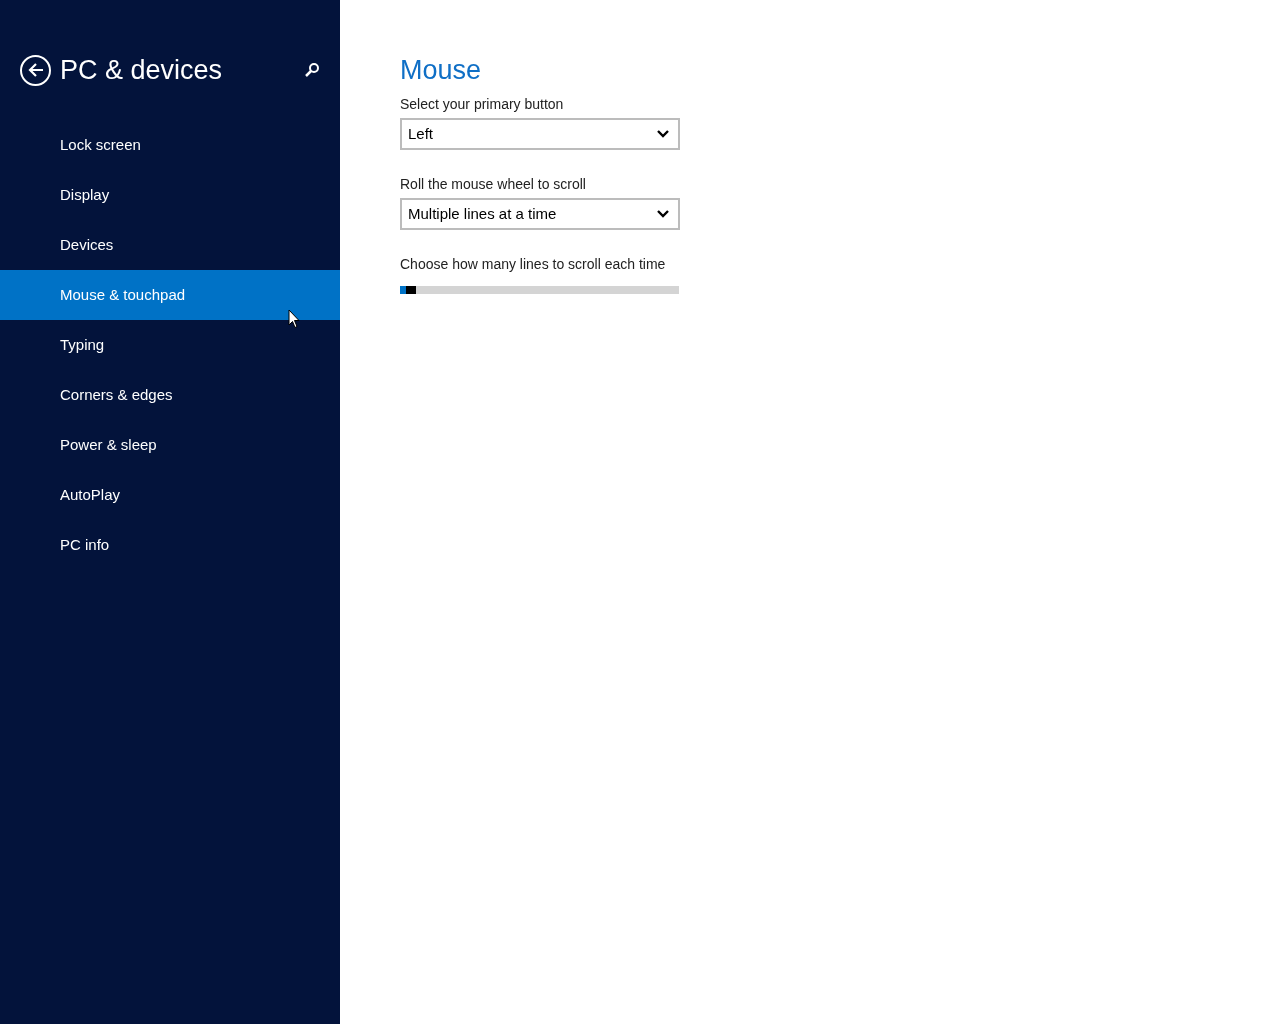  What do you see at coordinates (294, 319) in the screenshot?
I see `mouse-cursor-icon` at bounding box center [294, 319].